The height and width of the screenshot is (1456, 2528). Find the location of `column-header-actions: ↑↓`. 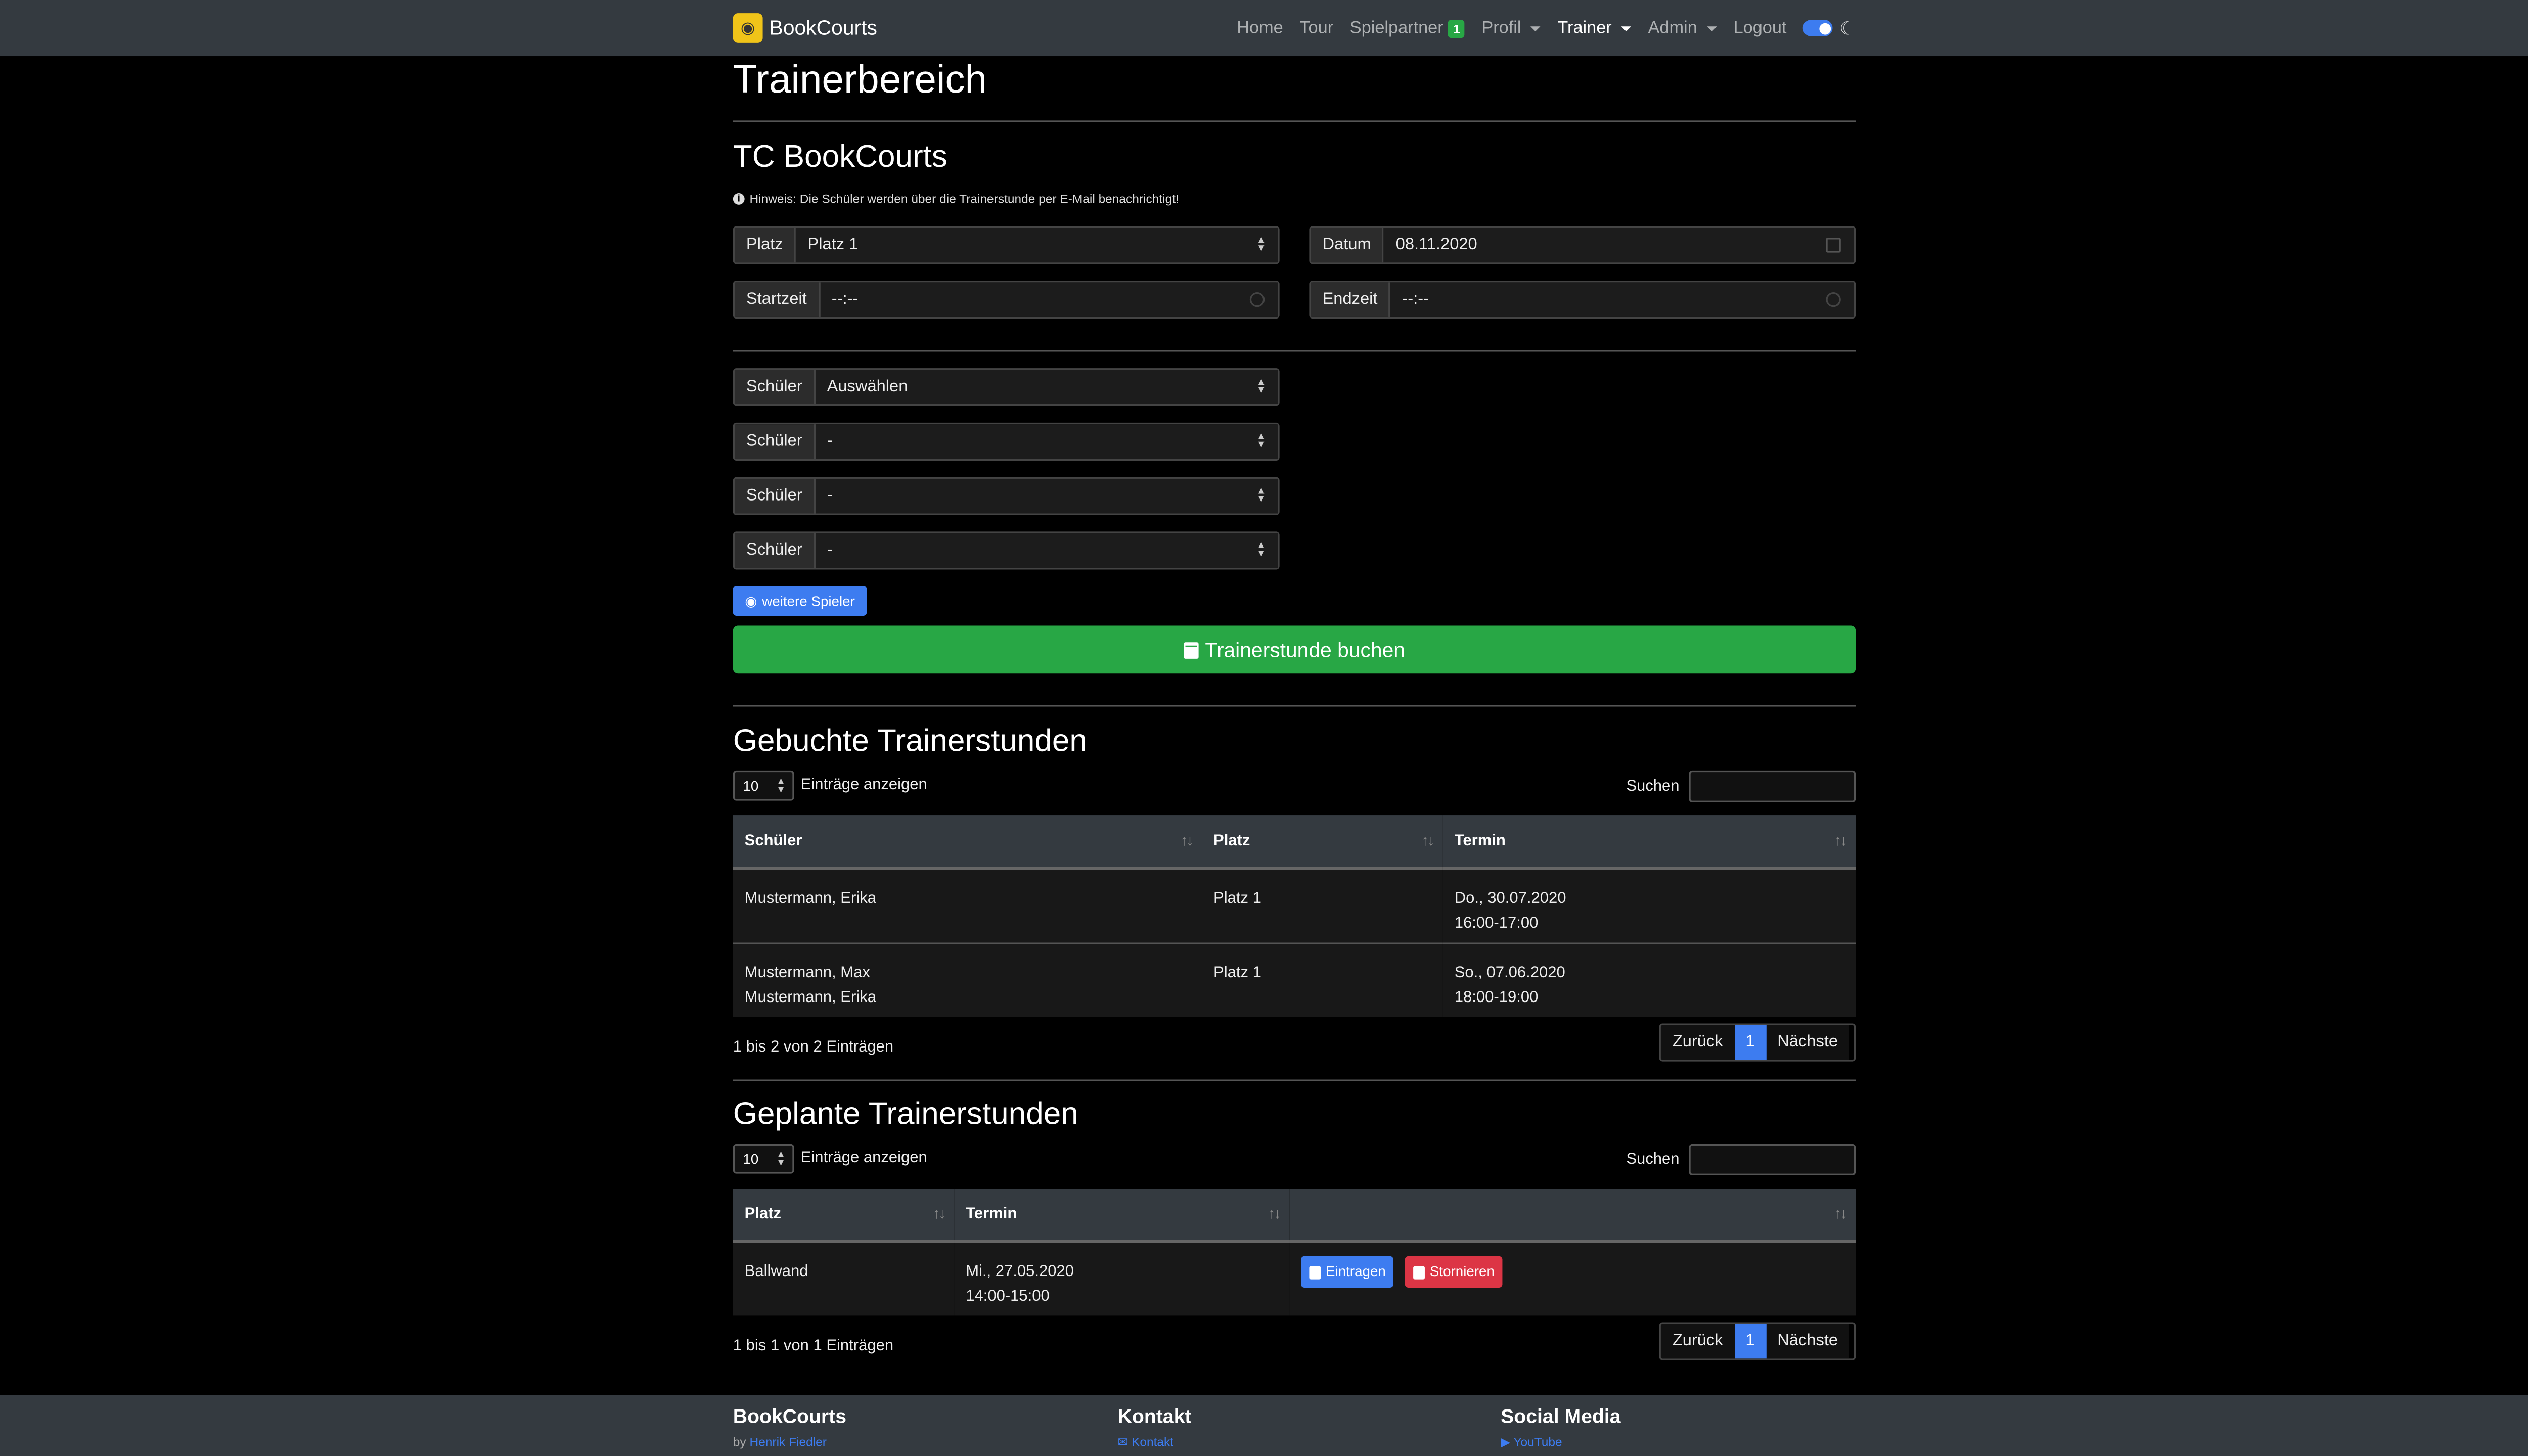

column-header-actions: ↑↓ is located at coordinates (1573, 1216).